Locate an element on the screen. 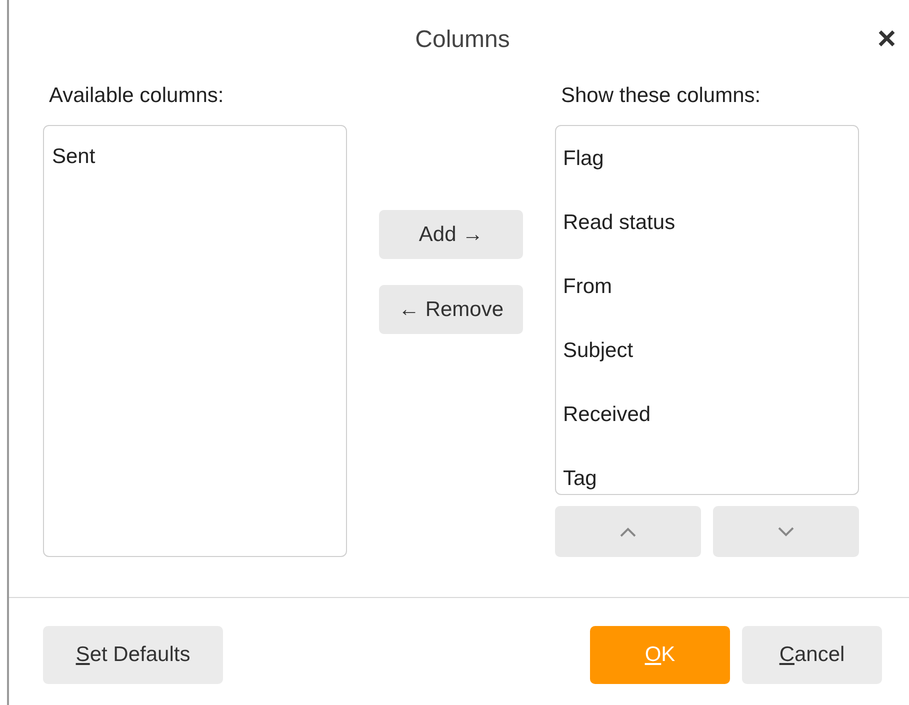 This screenshot has height=705, width=909. list-item: Sent is located at coordinates (195, 157).